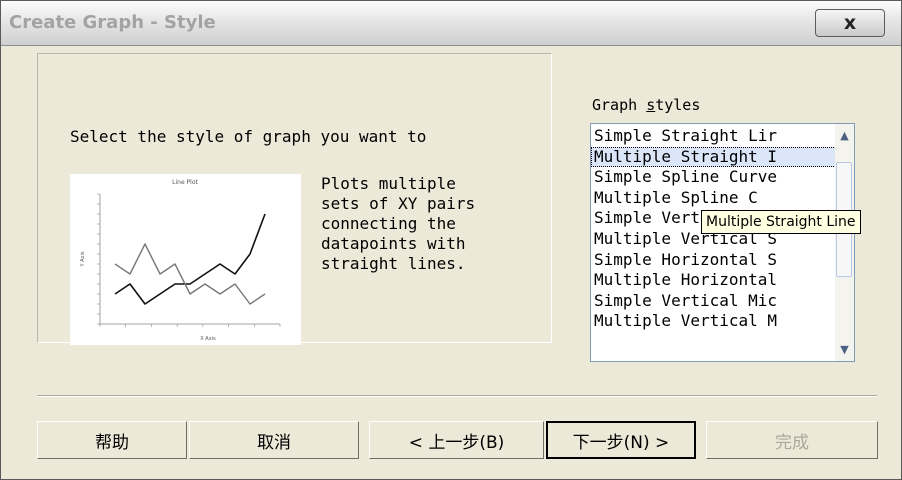 The image size is (902, 480). I want to click on preview-chart: Line Plot X Axis Y Axis, so click(180, 260).